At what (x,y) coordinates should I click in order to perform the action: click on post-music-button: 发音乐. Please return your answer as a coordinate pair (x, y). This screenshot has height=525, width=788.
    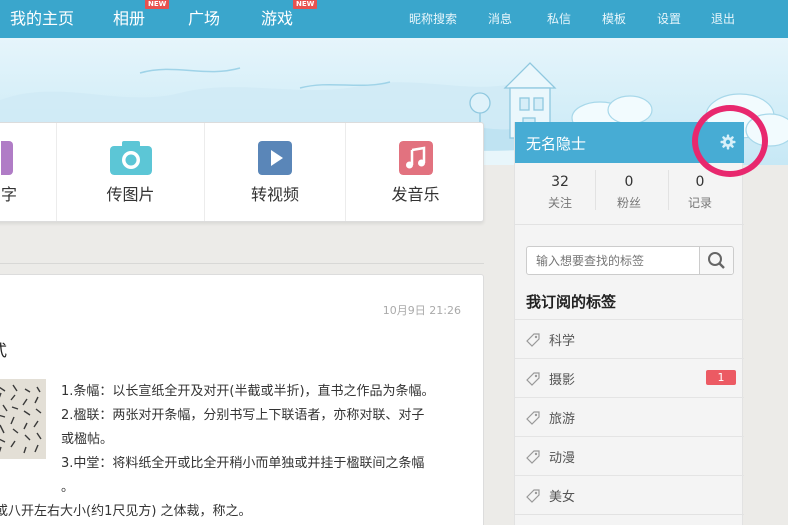
    Looking at the image, I should click on (415, 172).